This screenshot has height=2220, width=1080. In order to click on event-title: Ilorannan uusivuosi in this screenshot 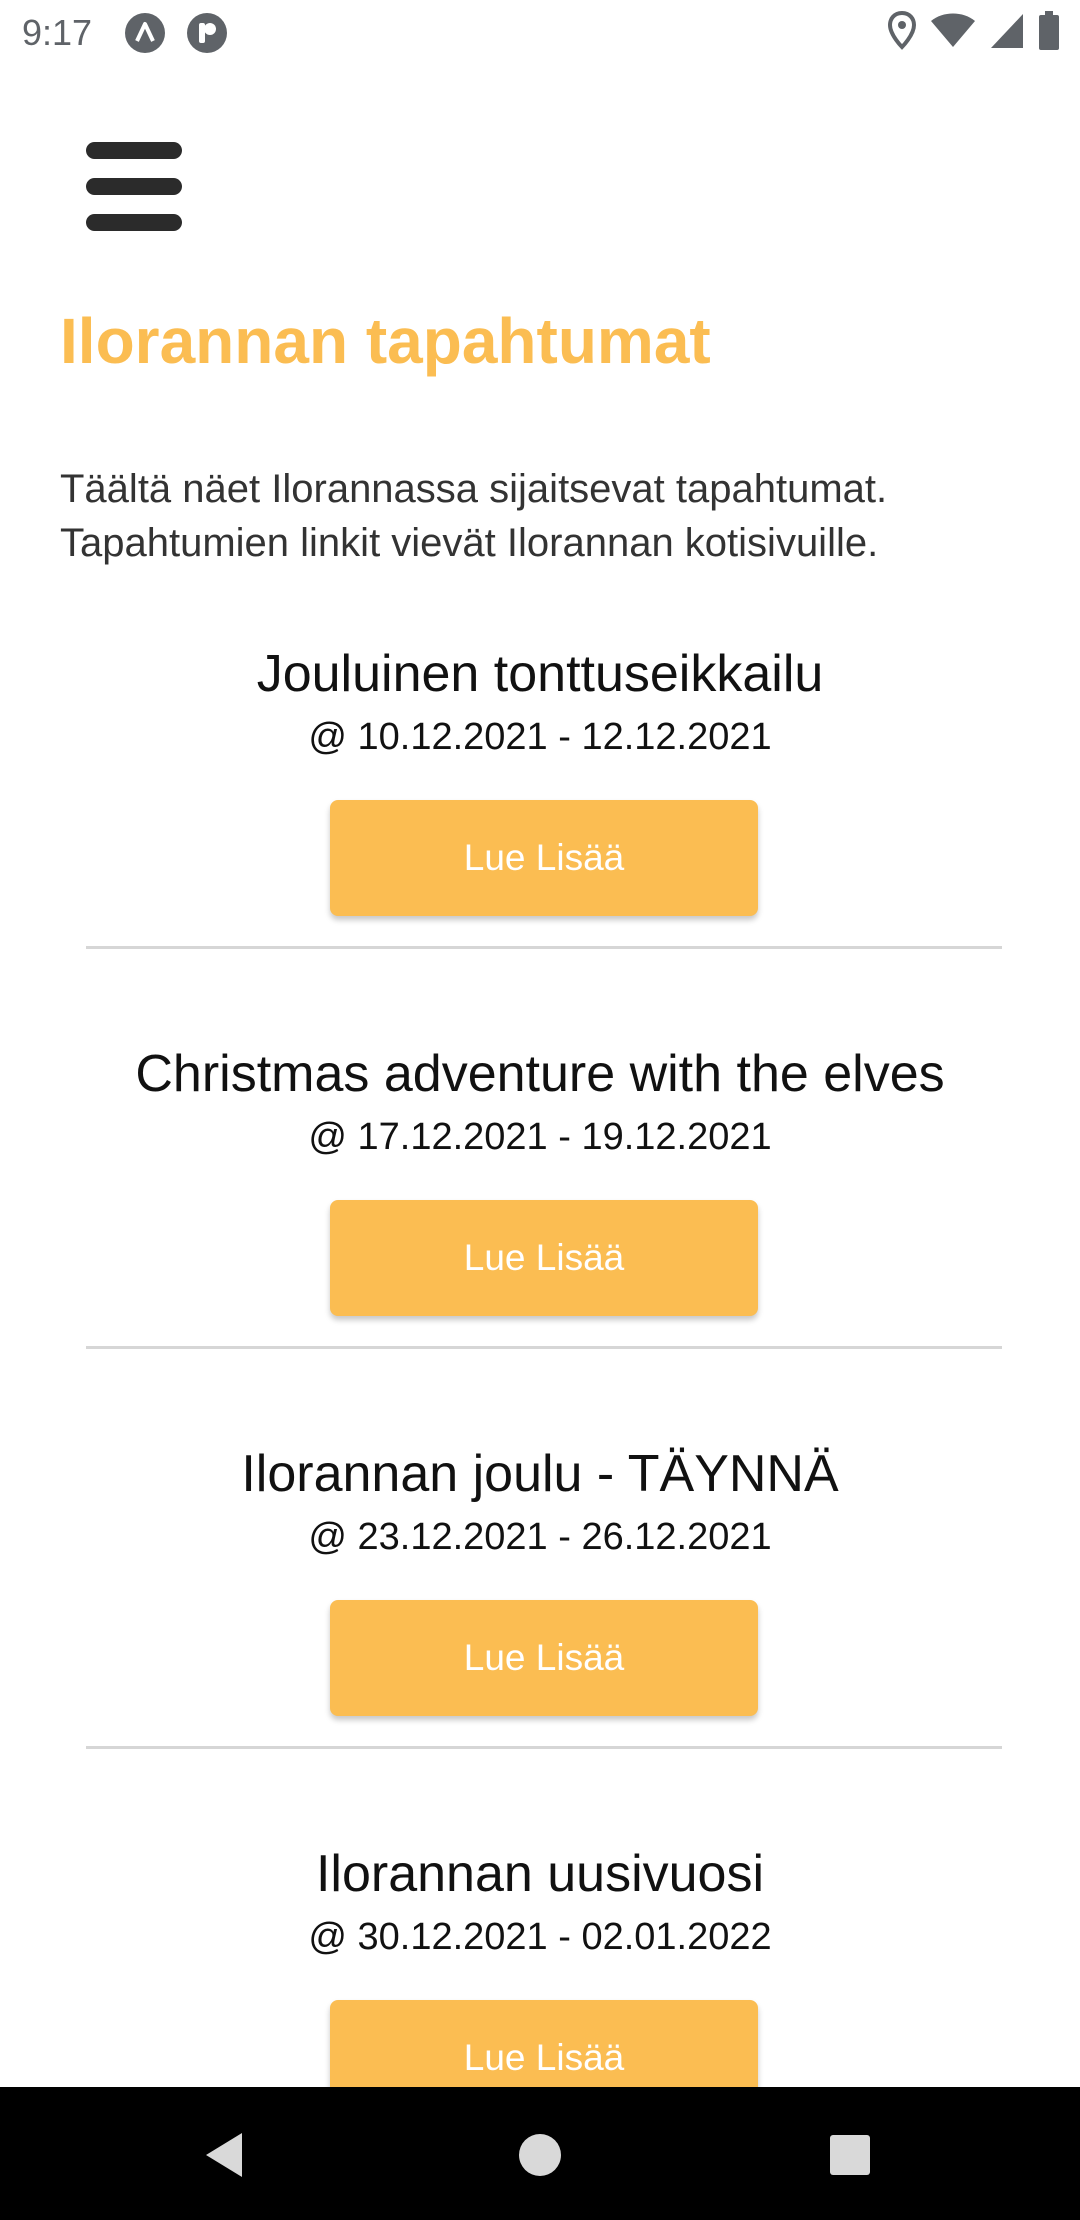, I will do `click(540, 1874)`.